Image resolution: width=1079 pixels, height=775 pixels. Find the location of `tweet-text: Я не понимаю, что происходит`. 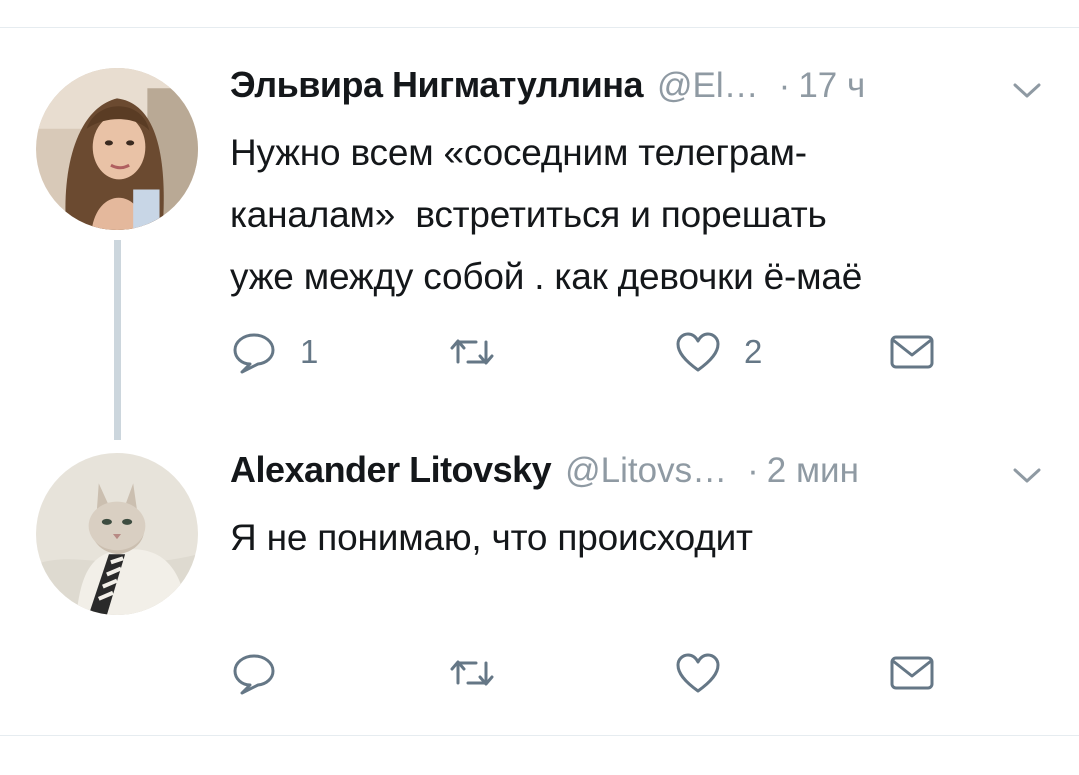

tweet-text: Я не понимаю, что происходит is located at coordinates (630, 538).